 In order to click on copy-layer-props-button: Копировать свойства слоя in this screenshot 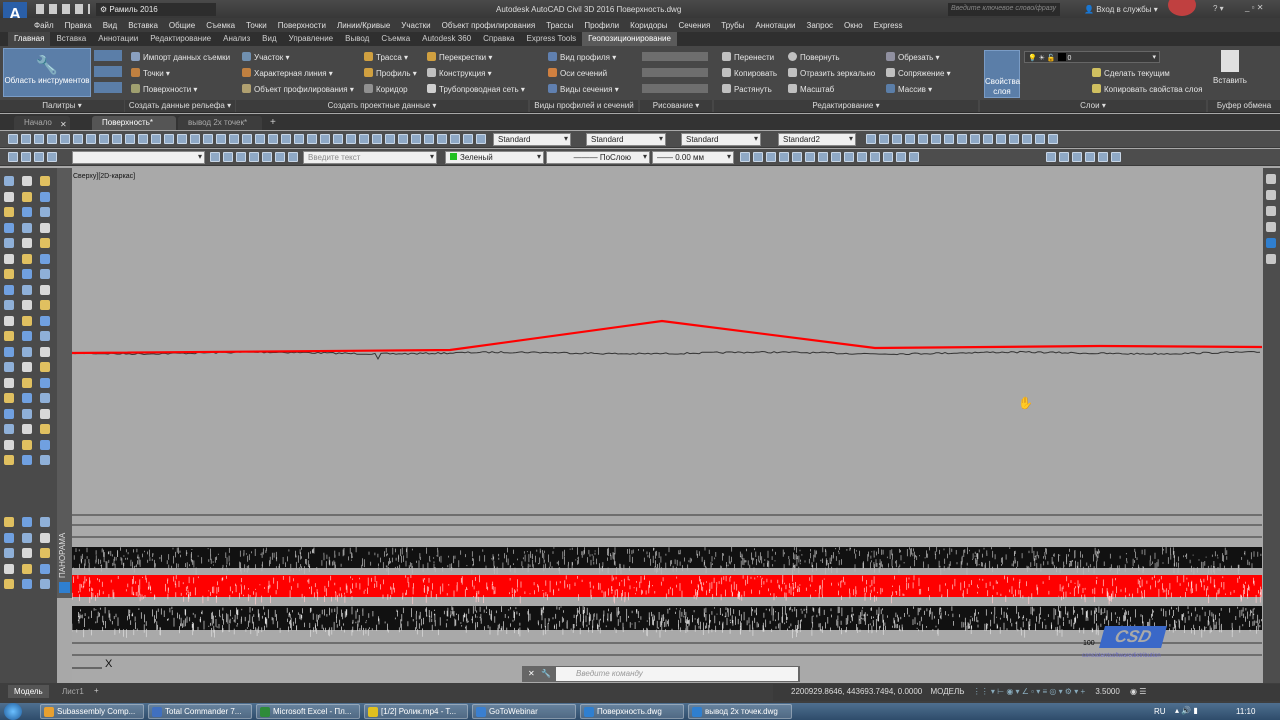, I will do `click(1147, 89)`.